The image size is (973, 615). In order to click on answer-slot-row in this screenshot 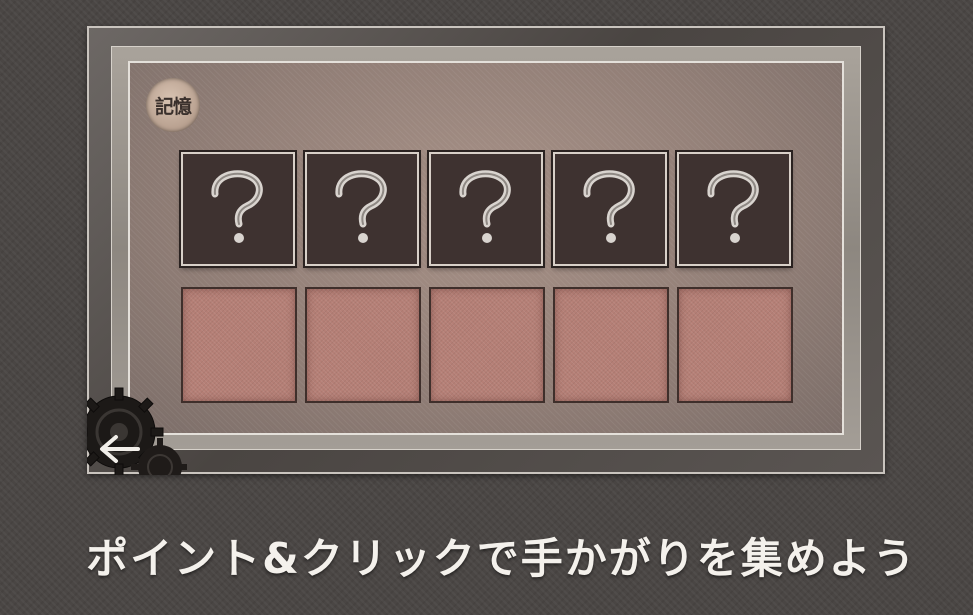, I will do `click(487, 345)`.